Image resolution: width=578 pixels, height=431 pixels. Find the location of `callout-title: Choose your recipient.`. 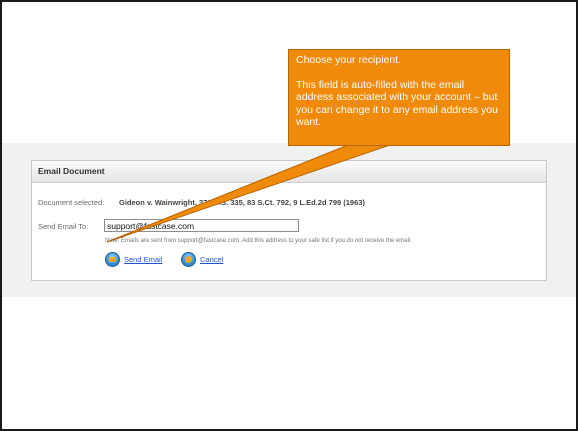

callout-title: Choose your recipient. is located at coordinates (349, 60).